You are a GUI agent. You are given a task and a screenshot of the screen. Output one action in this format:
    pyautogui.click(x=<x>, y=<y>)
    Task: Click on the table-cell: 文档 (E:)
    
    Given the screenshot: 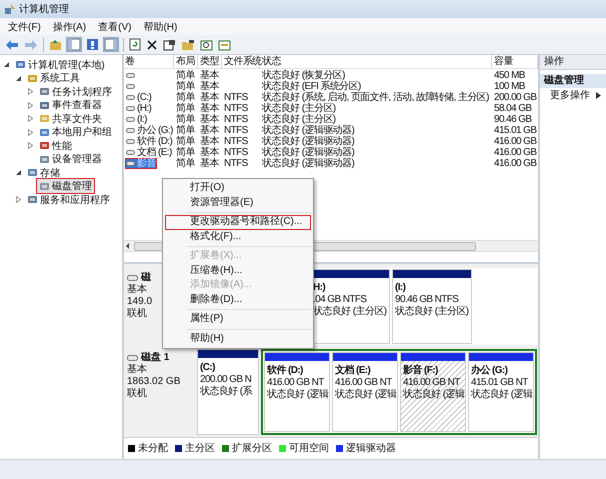 What is the action you would take?
    pyautogui.click(x=149, y=152)
    